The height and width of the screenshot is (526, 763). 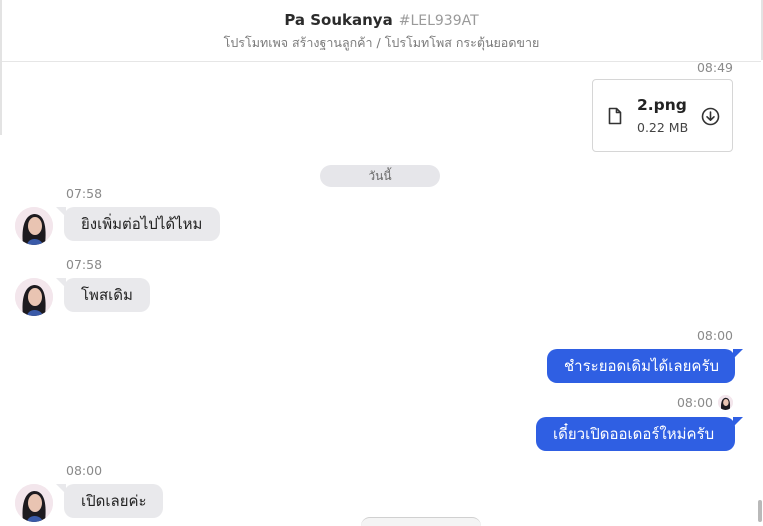 I want to click on chat-title-row: Pa Soukanya #LEL939AT, so click(x=381, y=20).